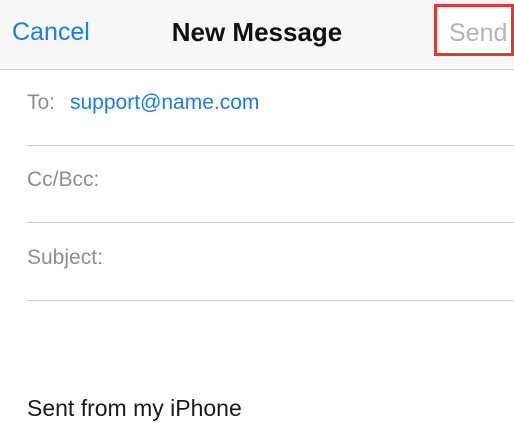 The image size is (514, 423). What do you see at coordinates (164, 103) in the screenshot?
I see `recipient-address: support@name.com` at bounding box center [164, 103].